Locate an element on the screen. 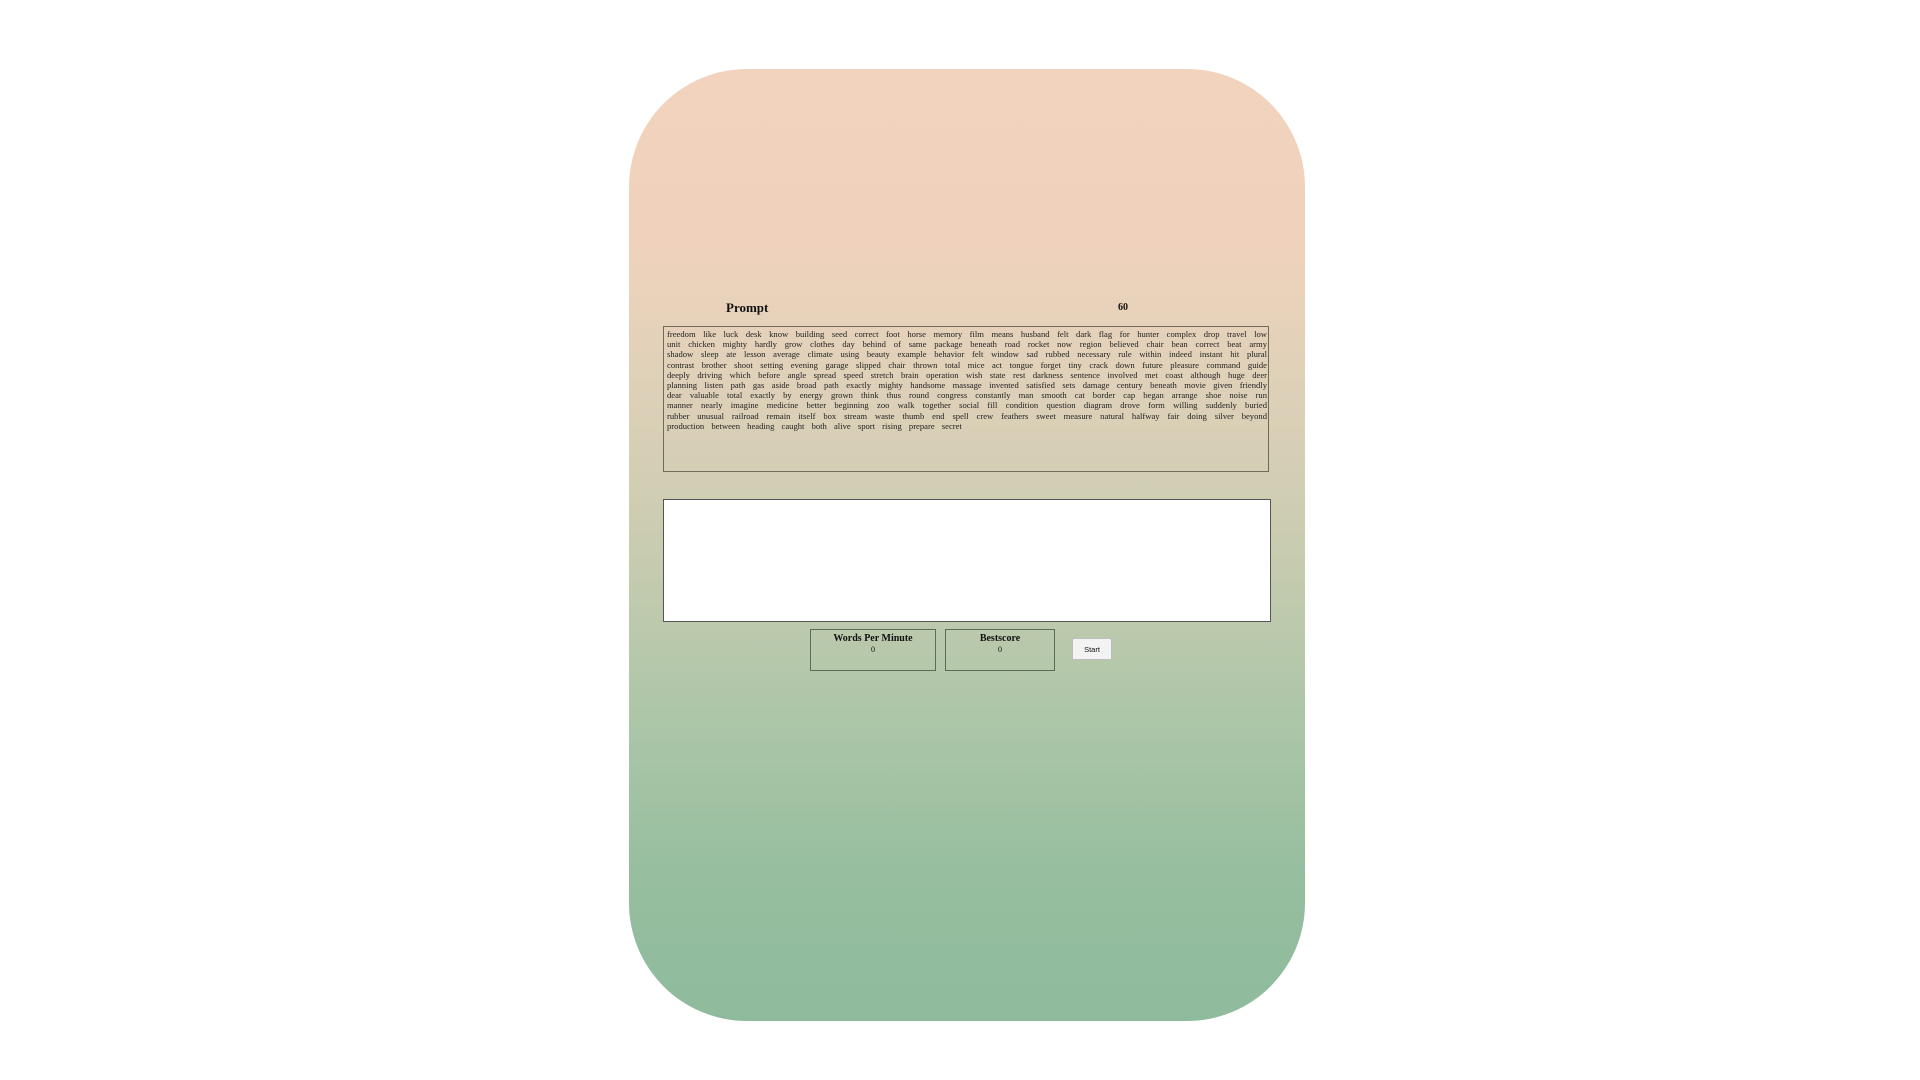 The image size is (1920, 1080). start-button: Start is located at coordinates (1092, 649).